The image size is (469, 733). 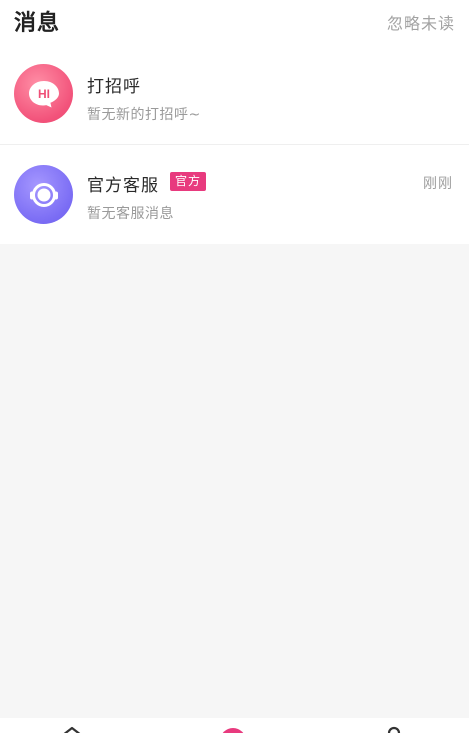 What do you see at coordinates (234, 194) in the screenshot?
I see `conversation-item-official-service: 官方客服 官方 刚刚 暂无客服消息` at bounding box center [234, 194].